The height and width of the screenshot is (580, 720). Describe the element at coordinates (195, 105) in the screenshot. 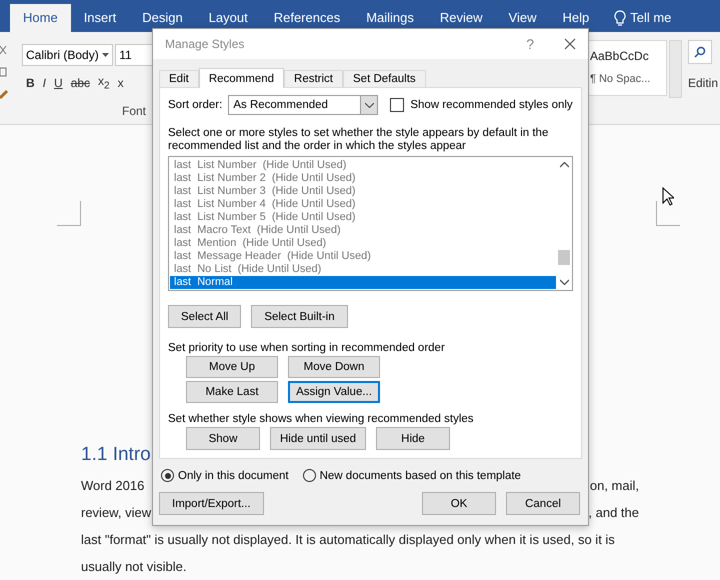

I see `sort-label: Sort order:` at that location.